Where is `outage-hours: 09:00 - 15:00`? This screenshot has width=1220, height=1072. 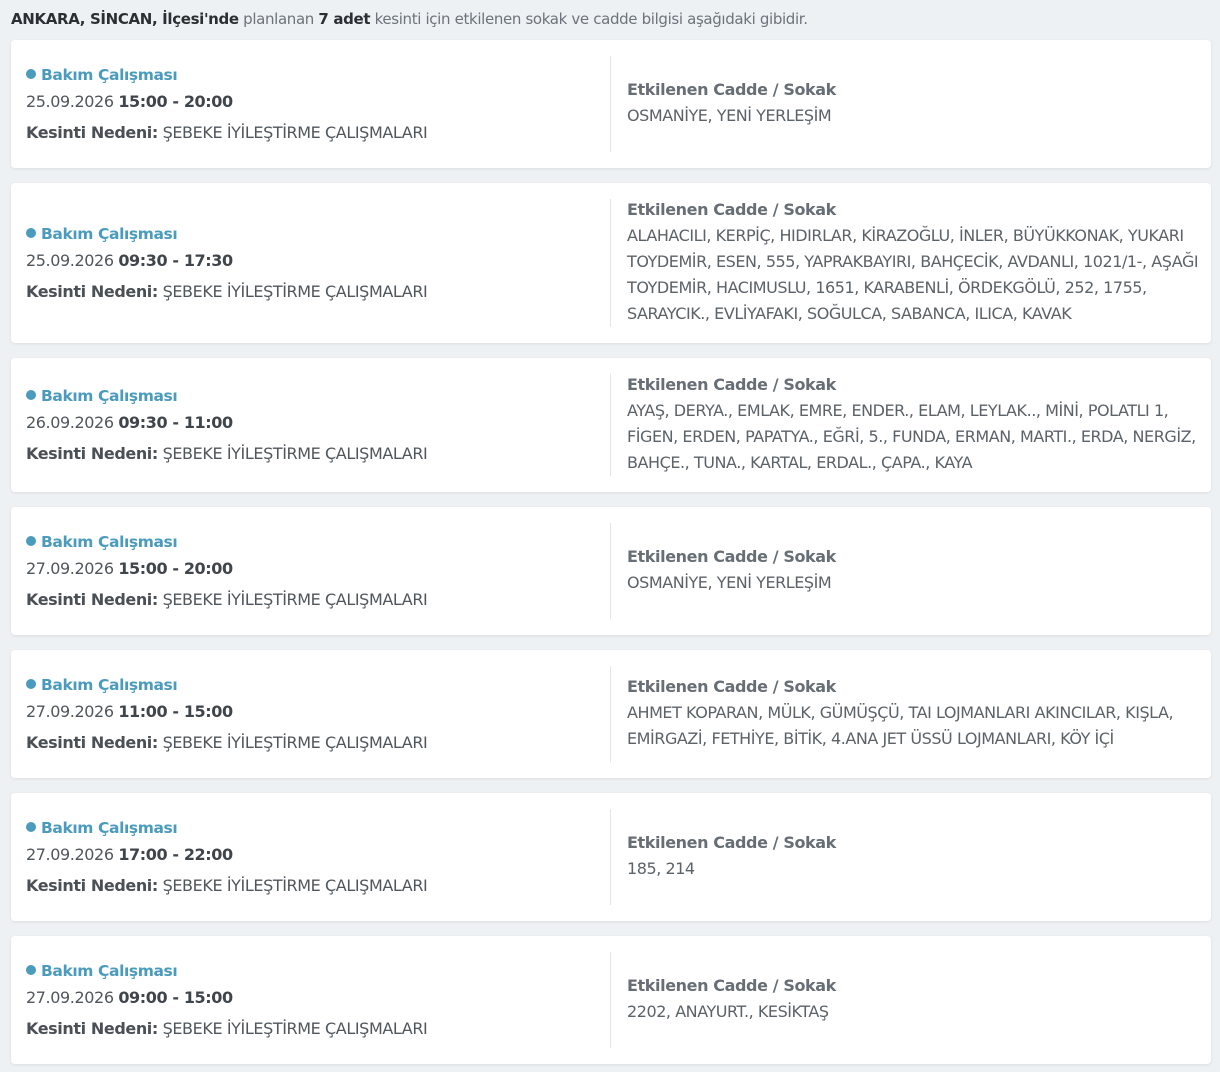
outage-hours: 09:00 - 15:00 is located at coordinates (175, 997).